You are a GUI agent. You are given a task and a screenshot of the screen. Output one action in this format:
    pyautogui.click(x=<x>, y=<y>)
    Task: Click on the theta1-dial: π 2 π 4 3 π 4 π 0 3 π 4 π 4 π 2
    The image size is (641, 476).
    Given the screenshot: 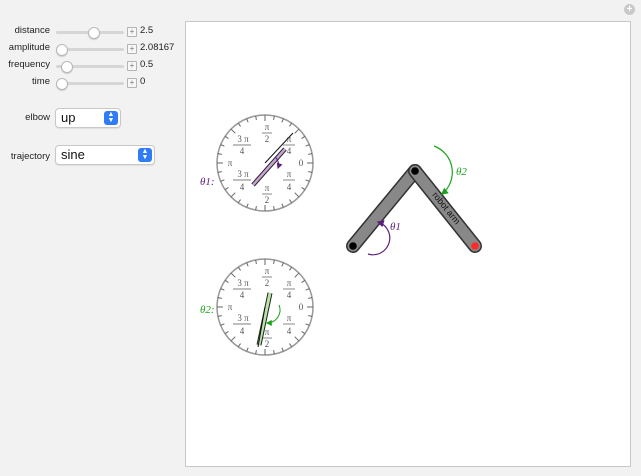 What is the action you would take?
    pyautogui.click(x=265, y=163)
    